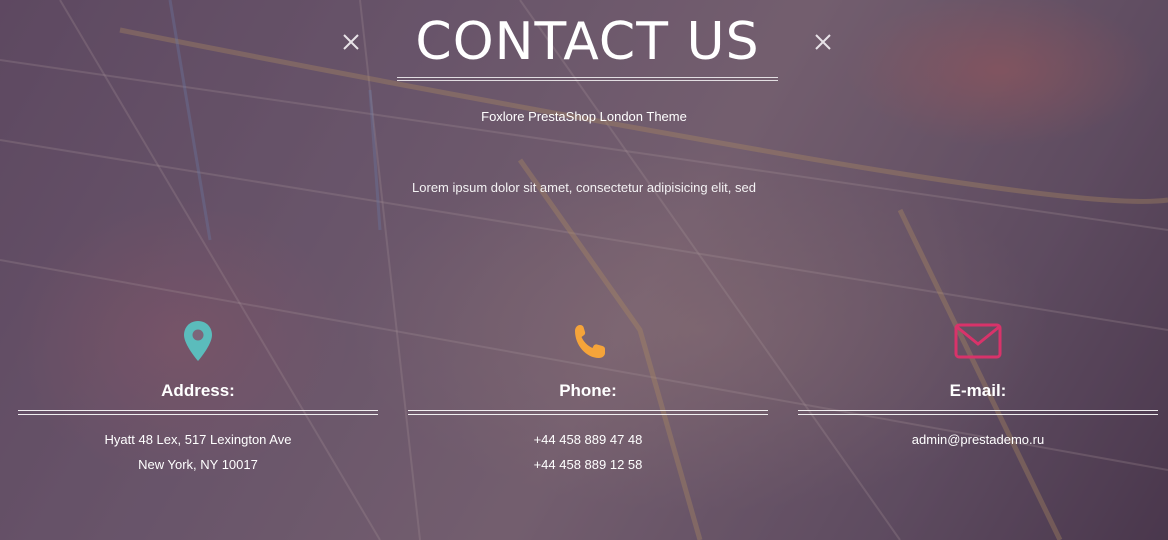  I want to click on phone-divider, so click(588, 412).